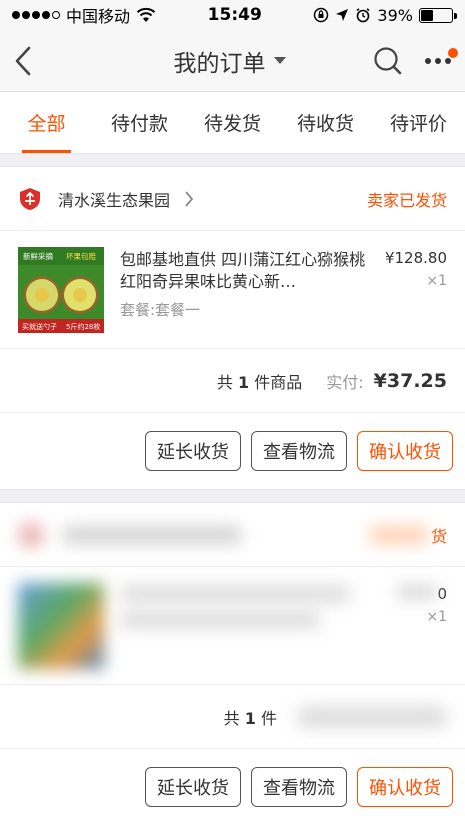 This screenshot has height=825, width=465. Describe the element at coordinates (160, 310) in the screenshot. I see `item-spec: 套餐:套餐一` at that location.